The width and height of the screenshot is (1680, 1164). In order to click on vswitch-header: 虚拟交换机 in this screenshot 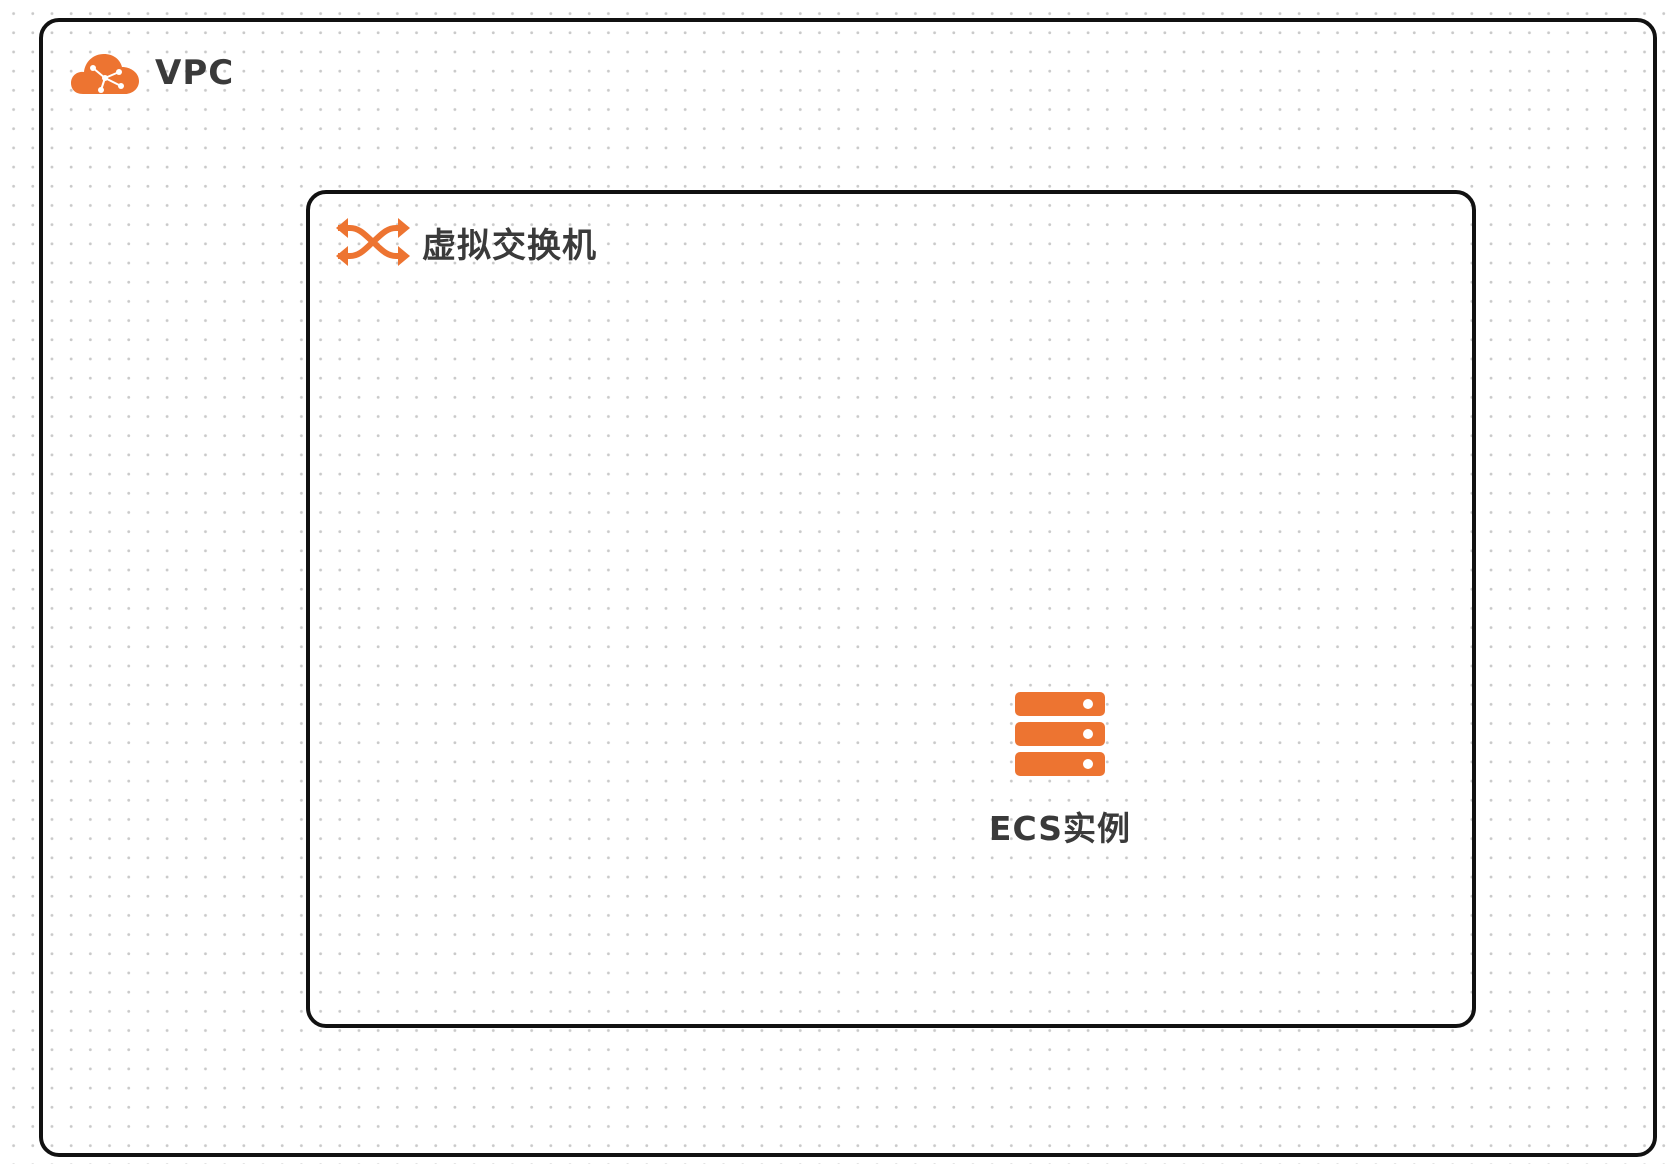, I will do `click(466, 242)`.